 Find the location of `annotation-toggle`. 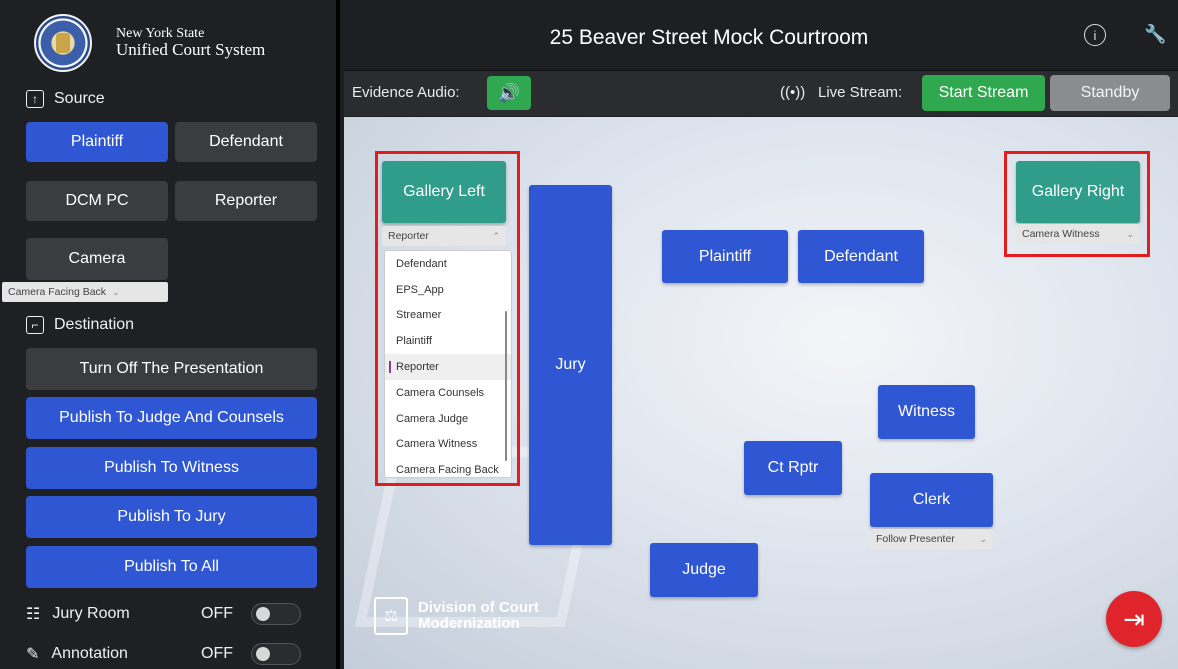

annotation-toggle is located at coordinates (276, 654).